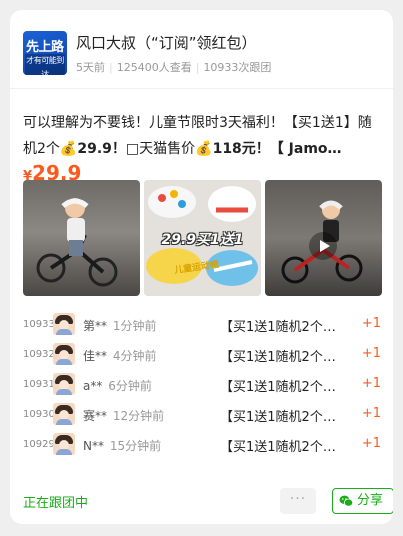 The image size is (403, 536). I want to click on order-number: 10933, so click(39, 324).